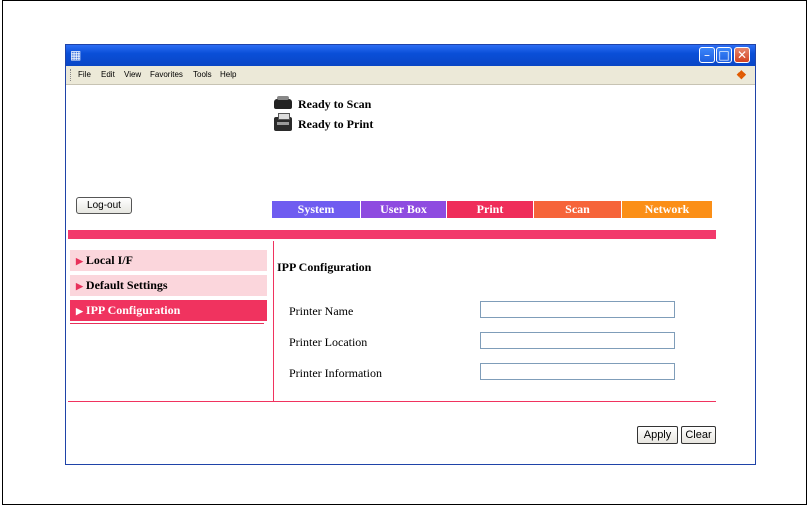  I want to click on apply-button: Apply, so click(657, 435).